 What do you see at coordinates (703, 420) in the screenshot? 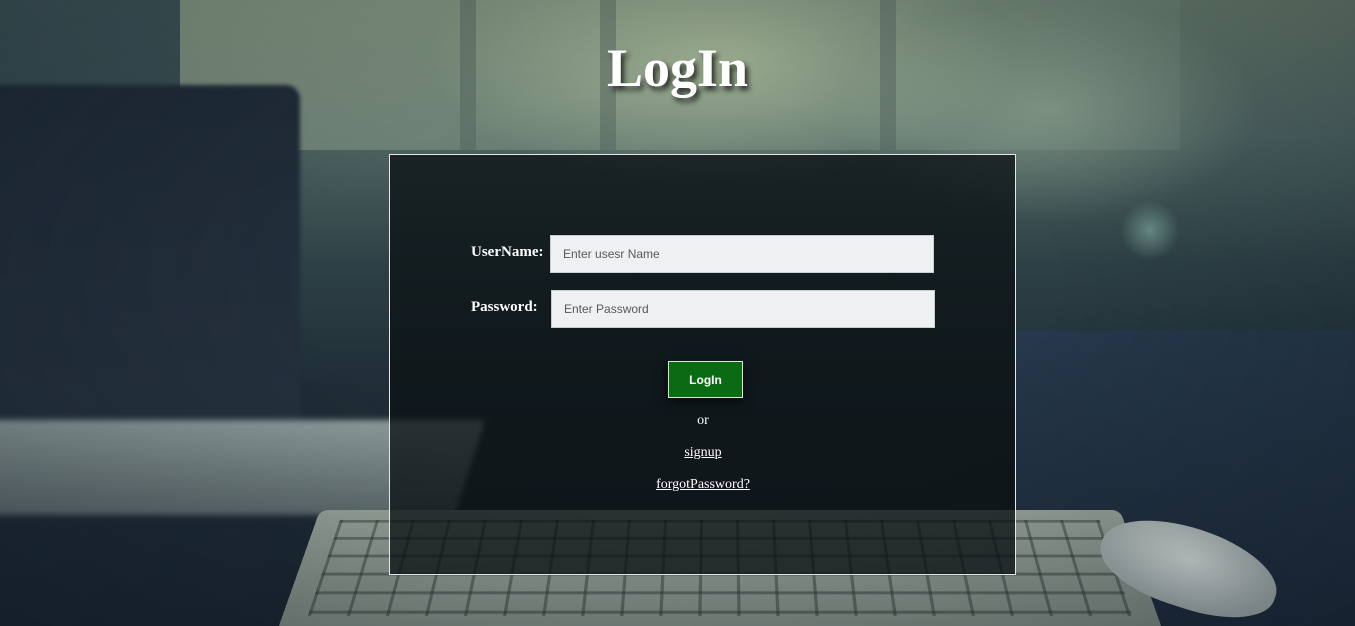
I see `or-separator: or` at bounding box center [703, 420].